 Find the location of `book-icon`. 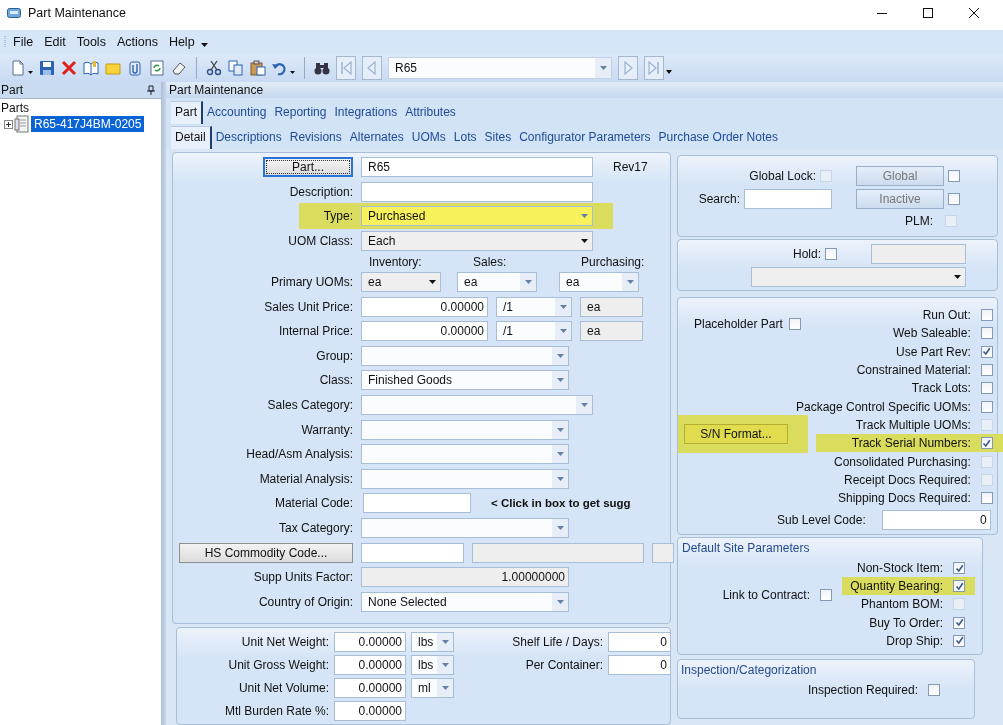

book-icon is located at coordinates (91, 68).